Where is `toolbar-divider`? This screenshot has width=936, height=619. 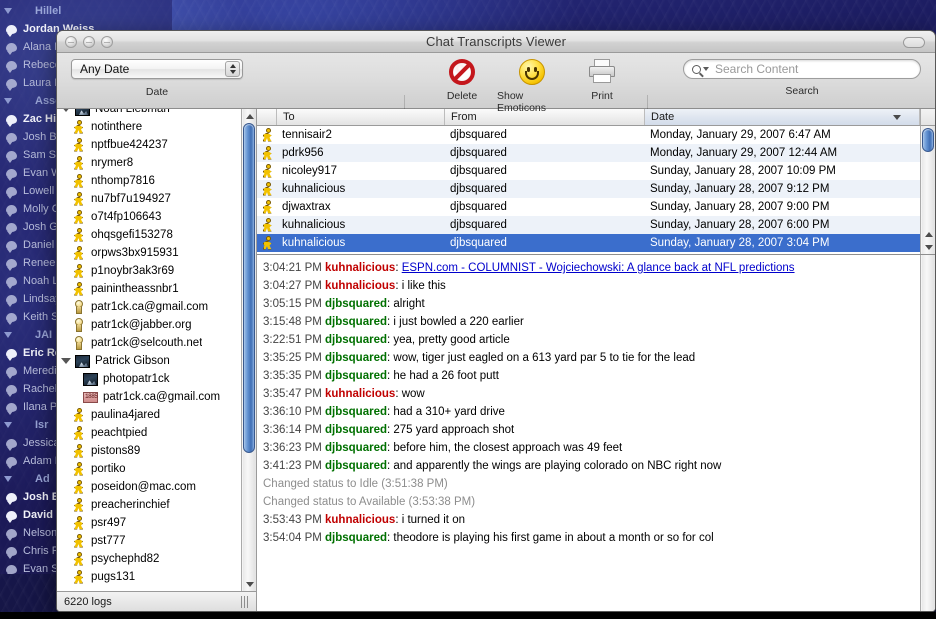 toolbar-divider is located at coordinates (647, 102).